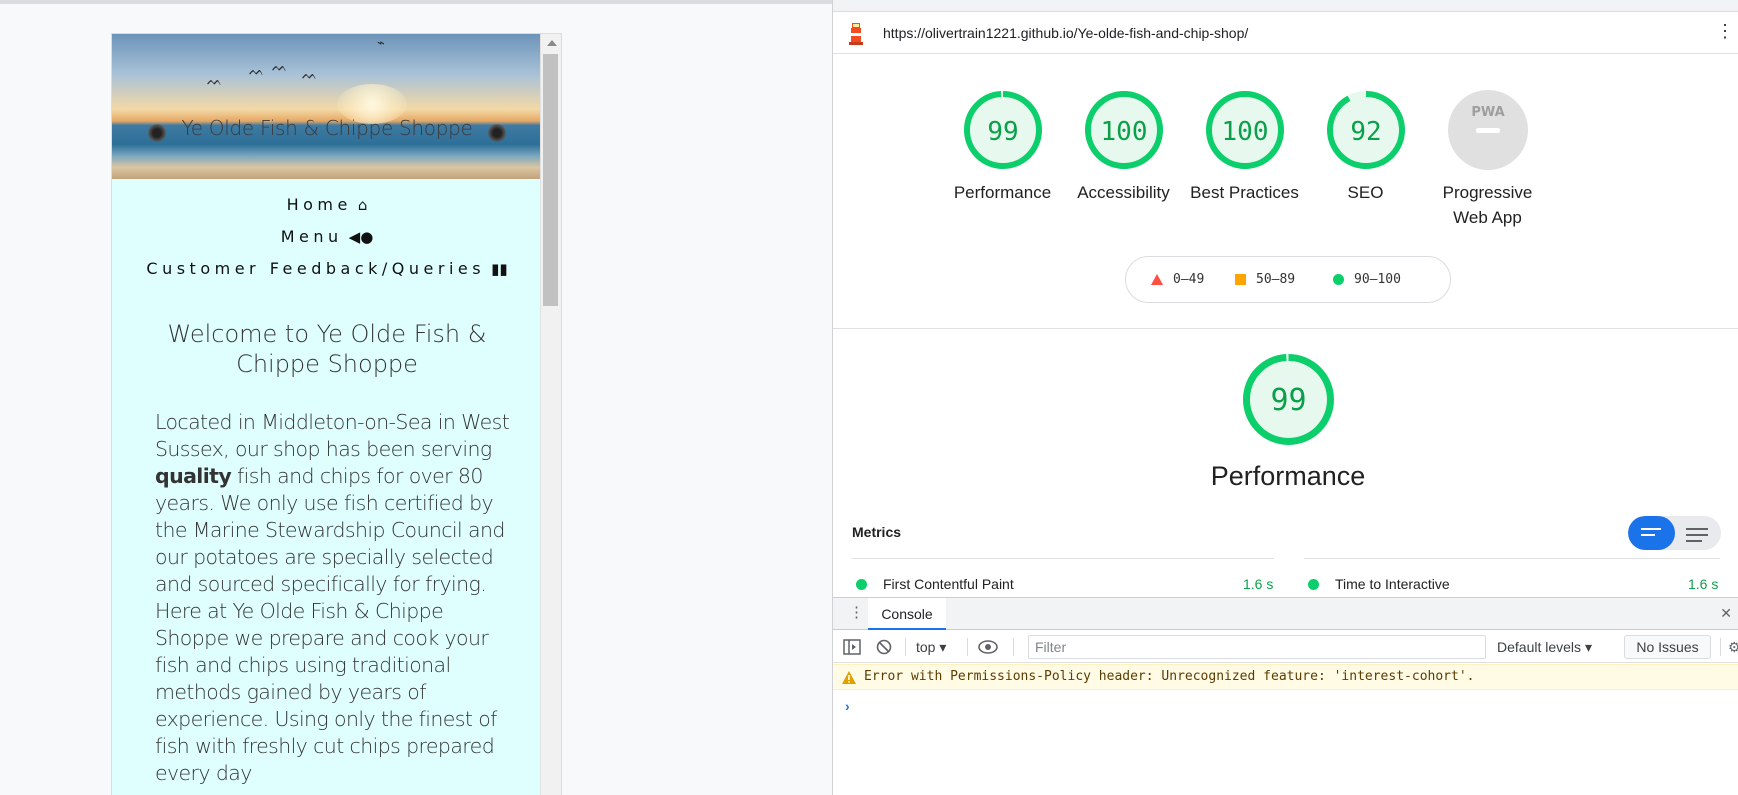 The width and height of the screenshot is (1738, 795). Describe the element at coordinates (1257, 647) in the screenshot. I see `console-filter-input: Filter` at that location.